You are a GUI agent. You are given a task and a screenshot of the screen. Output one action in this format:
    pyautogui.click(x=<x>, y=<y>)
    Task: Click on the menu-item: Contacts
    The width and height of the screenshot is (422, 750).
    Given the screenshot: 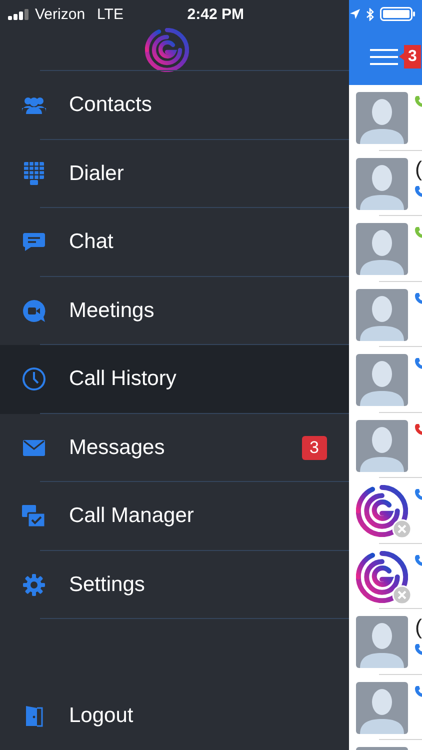 What is the action you would take?
    pyautogui.click(x=174, y=105)
    